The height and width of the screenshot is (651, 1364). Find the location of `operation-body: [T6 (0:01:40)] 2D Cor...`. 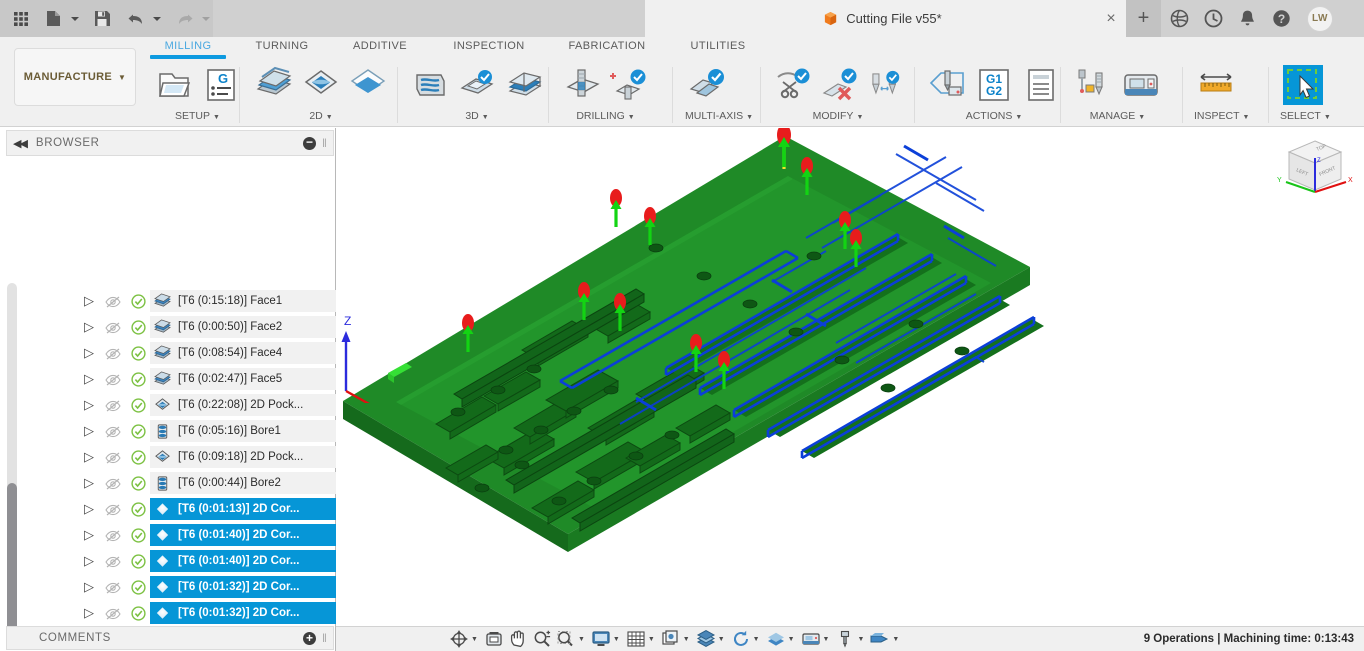

operation-body: [T6 (0:01:40)] 2D Cor... is located at coordinates (243, 561).